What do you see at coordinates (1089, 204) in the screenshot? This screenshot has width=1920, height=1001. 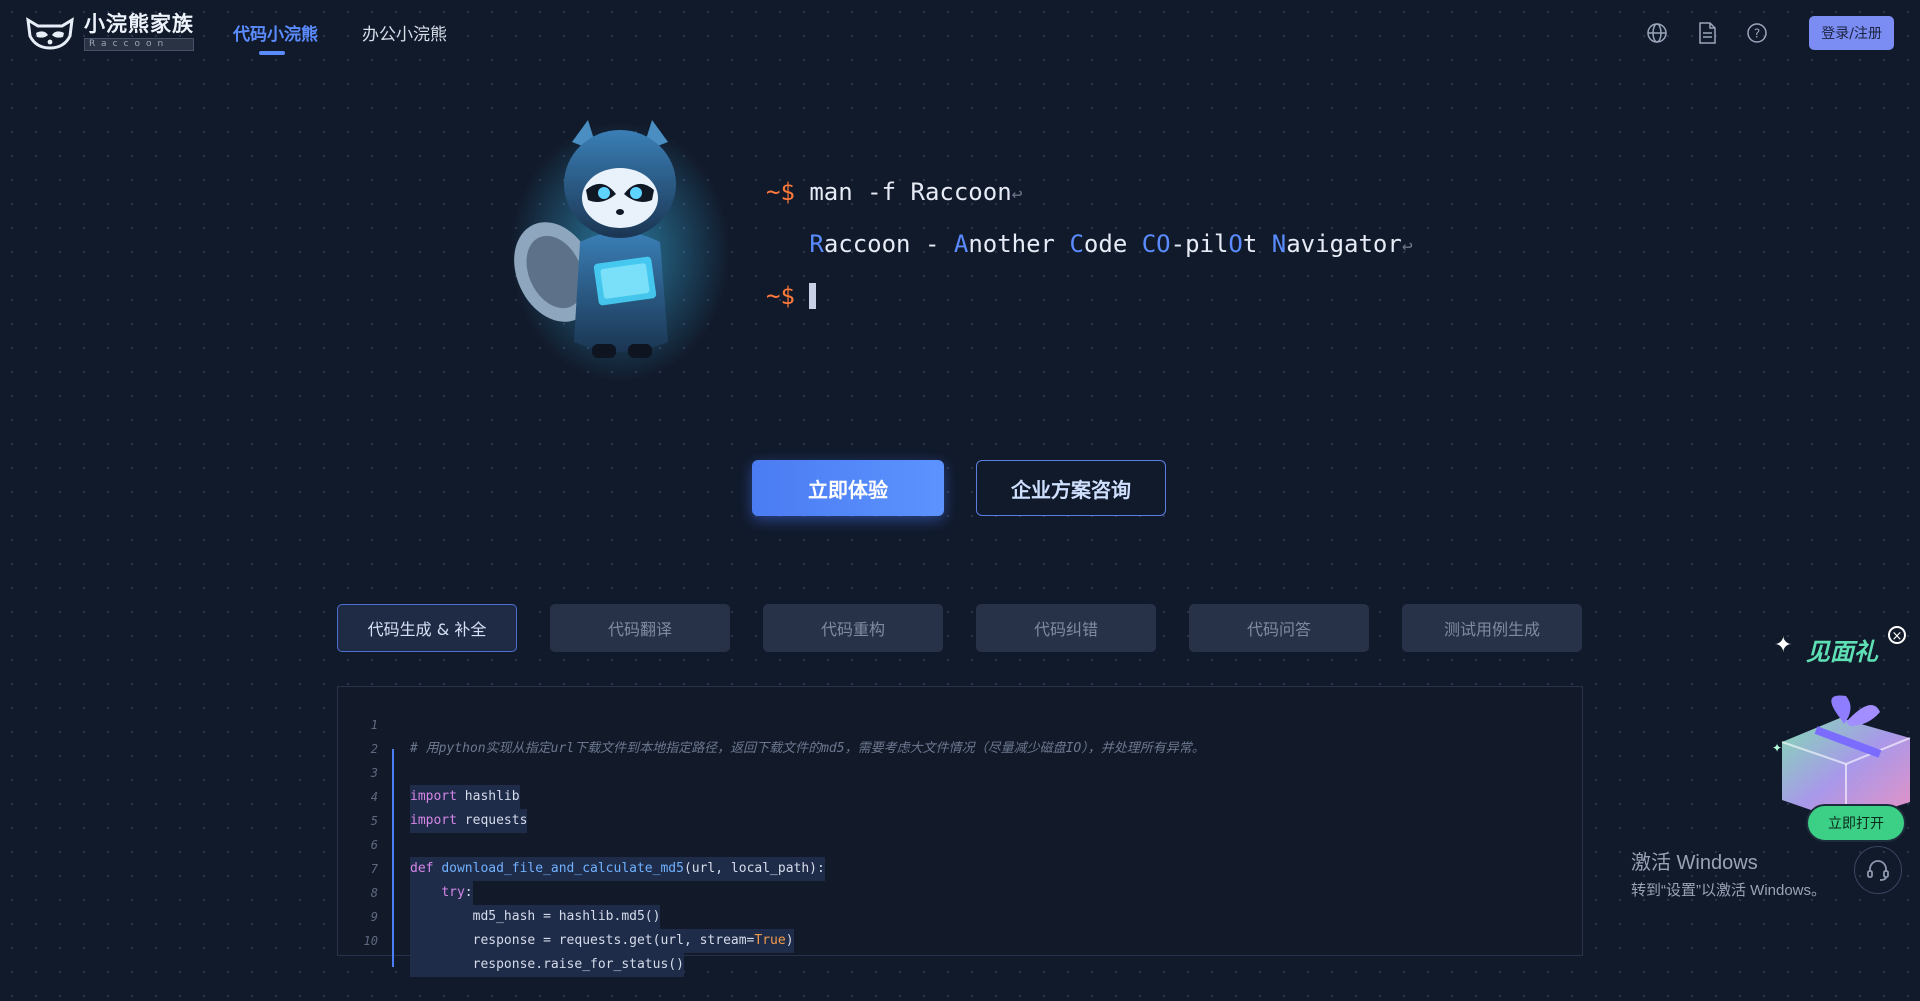 I see `terminal-line-command: ~$ man -f Raccoon↩` at bounding box center [1089, 204].